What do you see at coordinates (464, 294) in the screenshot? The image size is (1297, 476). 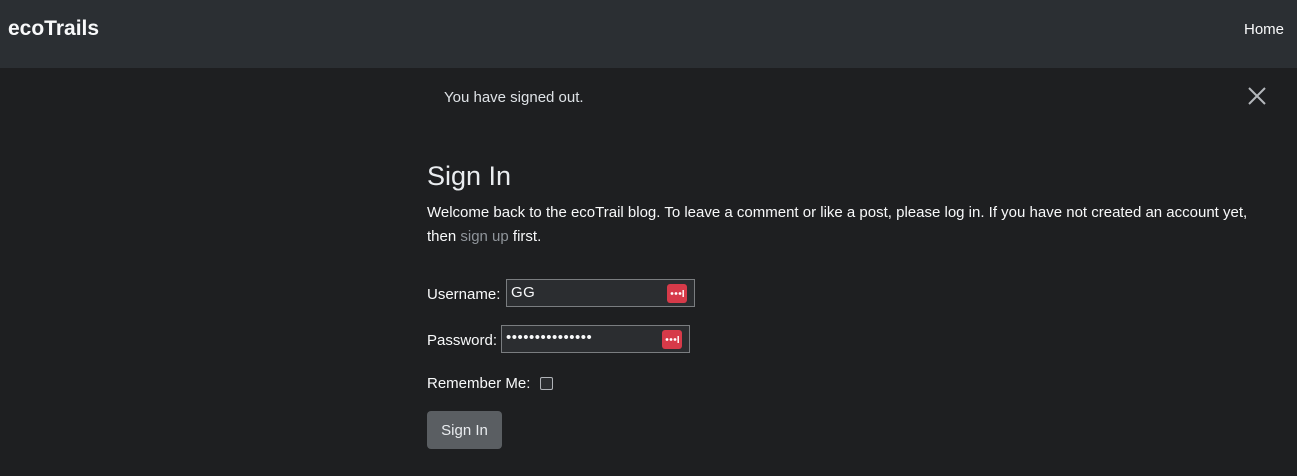 I see `username-label: Username:` at bounding box center [464, 294].